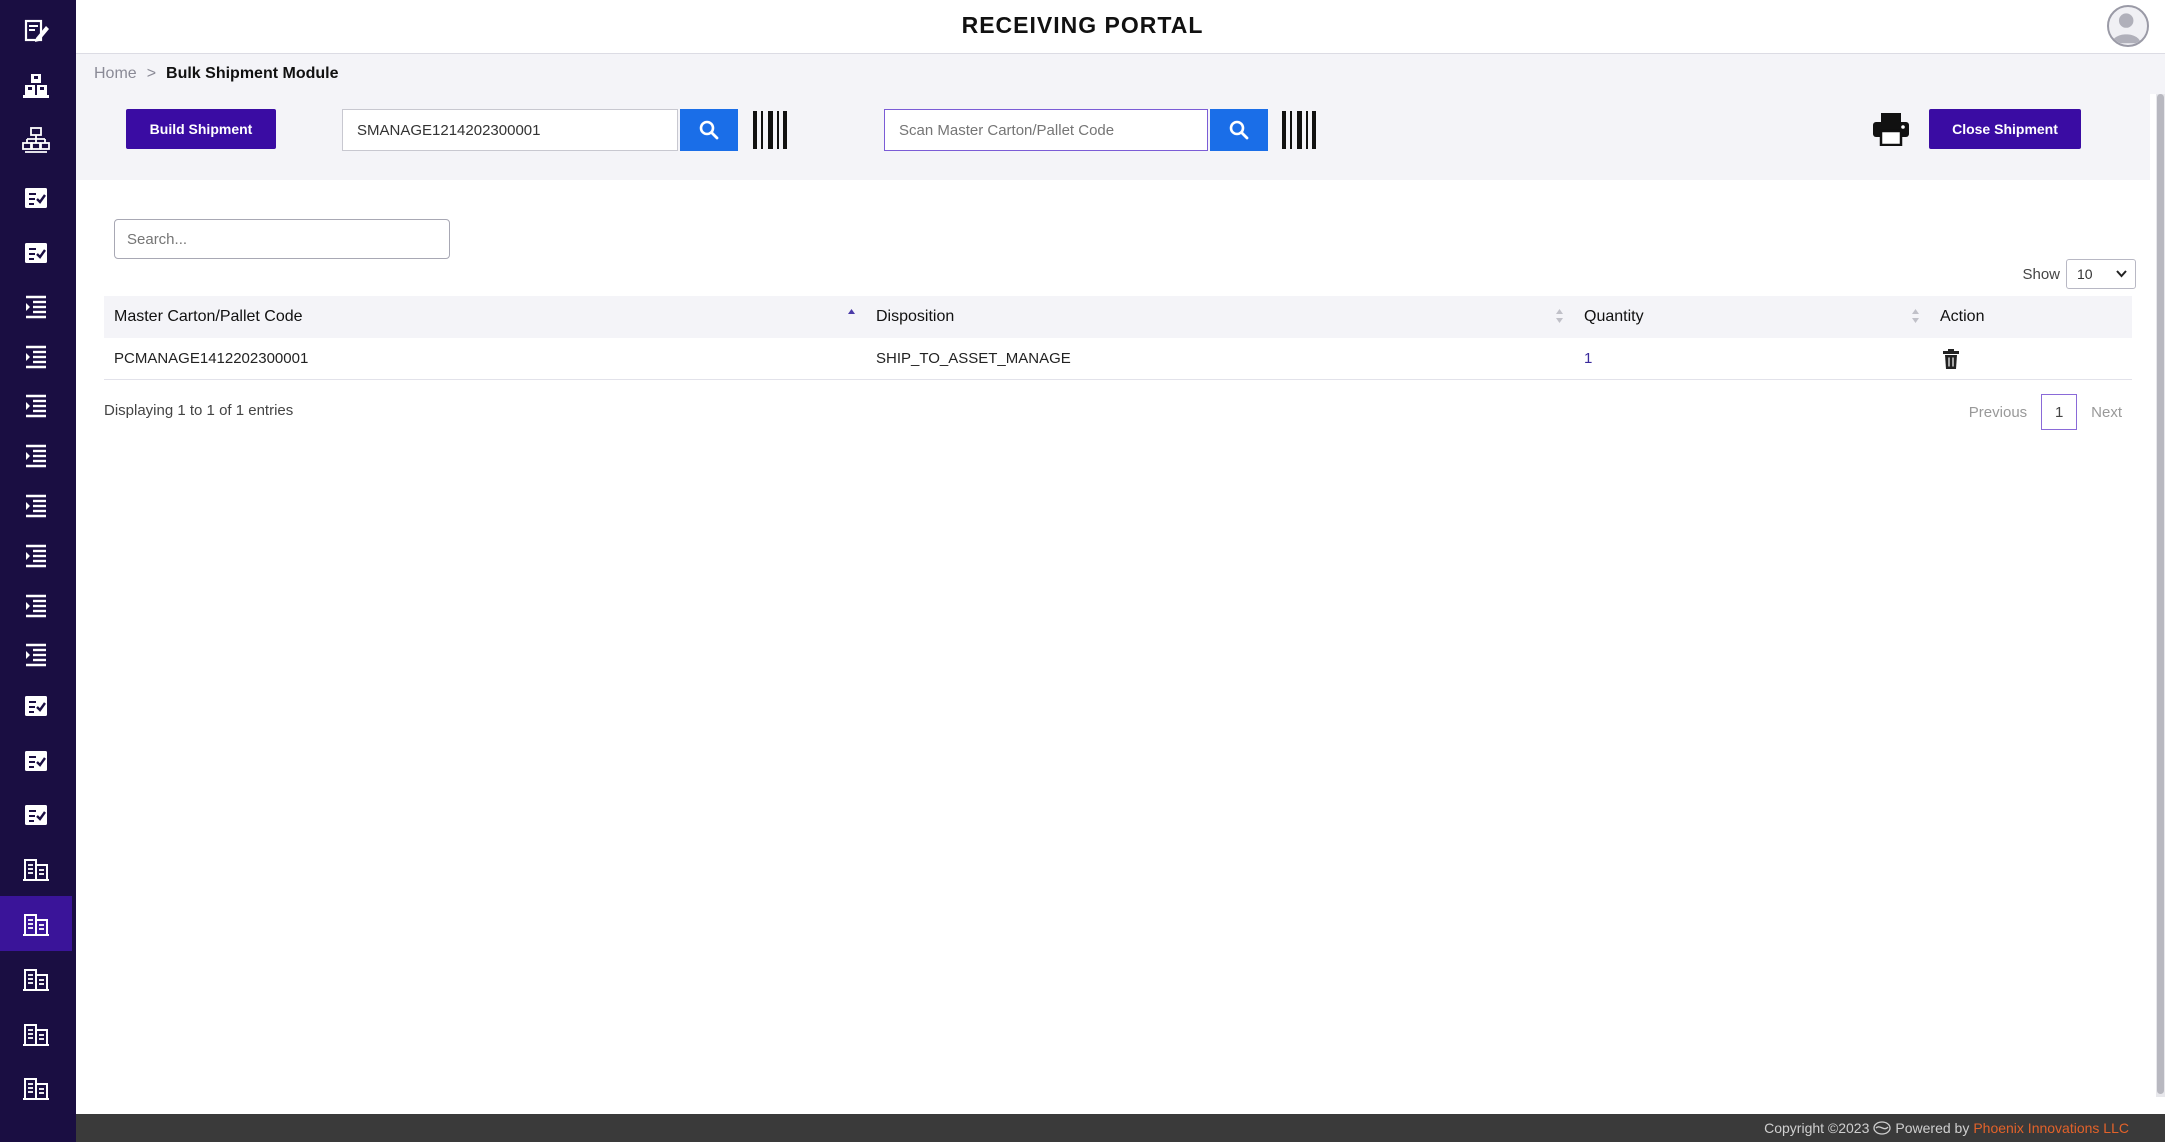 The height and width of the screenshot is (1142, 2165). I want to click on chevron-down-icon, so click(2121, 274).